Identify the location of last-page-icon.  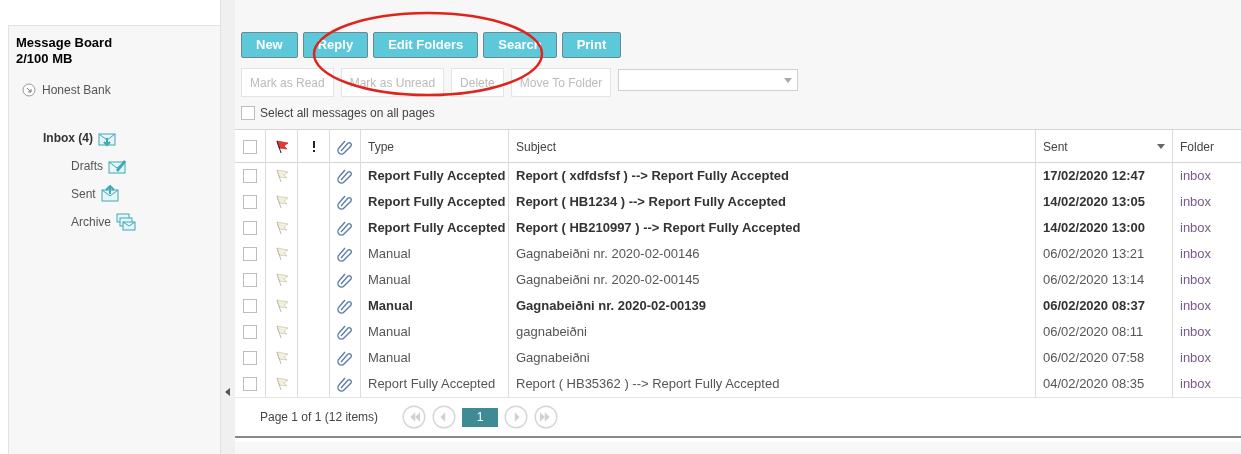
(546, 417).